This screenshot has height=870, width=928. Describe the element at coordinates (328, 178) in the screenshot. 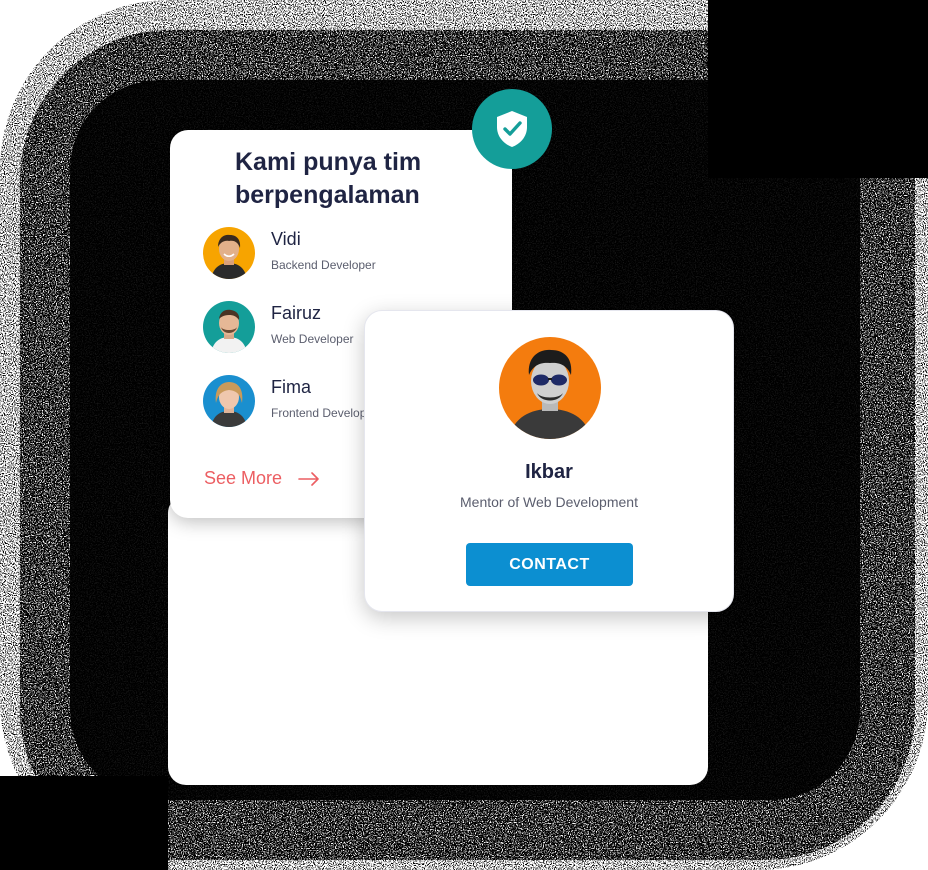

I see `team-card-title: Kami punya tim berpengalaman` at that location.